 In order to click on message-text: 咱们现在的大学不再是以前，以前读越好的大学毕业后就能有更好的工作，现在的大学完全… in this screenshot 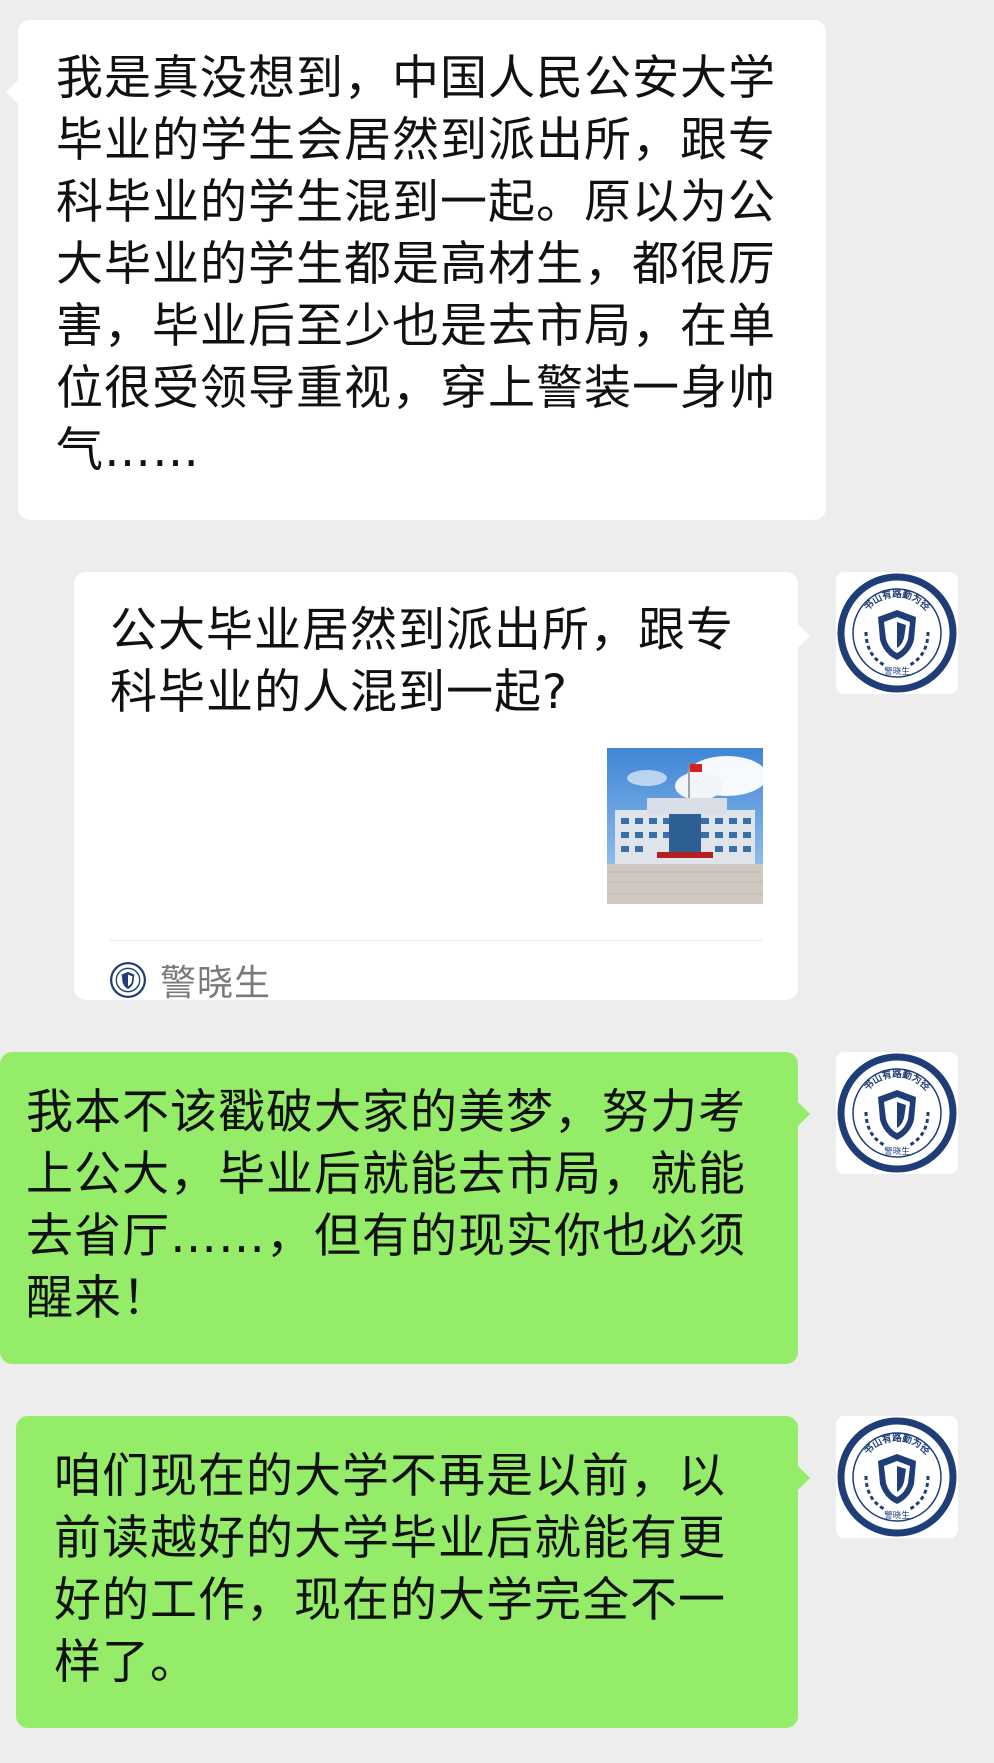, I will do `click(390, 1569)`.